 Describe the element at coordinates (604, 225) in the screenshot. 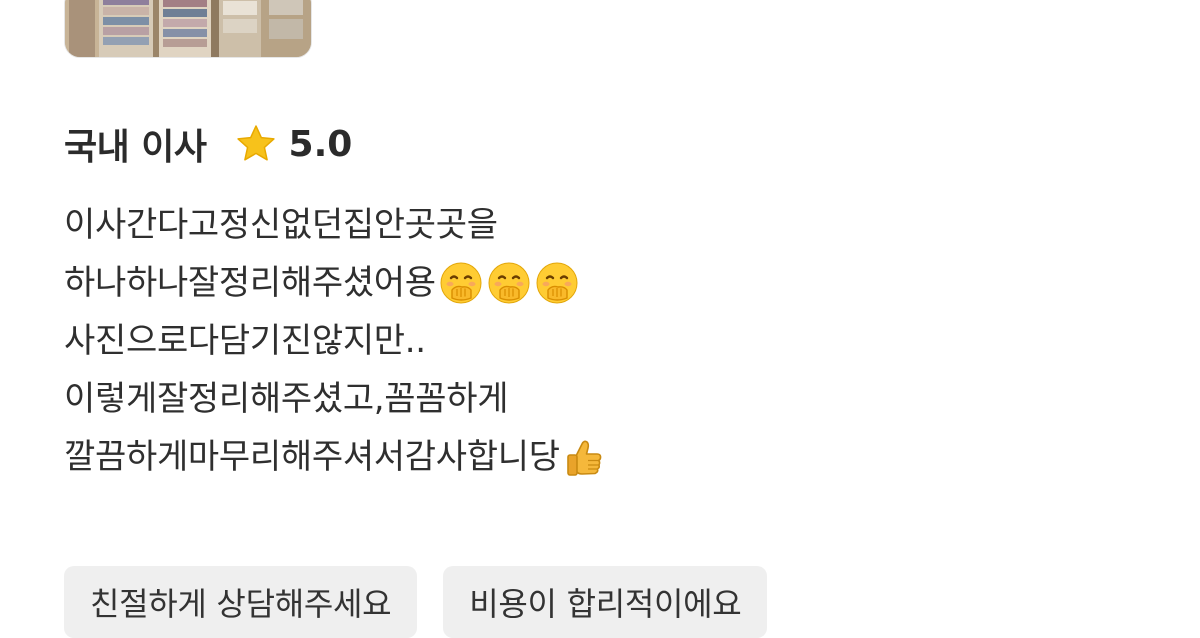

I see `review-line: 이사간다고정신없던집안곳곳을` at that location.